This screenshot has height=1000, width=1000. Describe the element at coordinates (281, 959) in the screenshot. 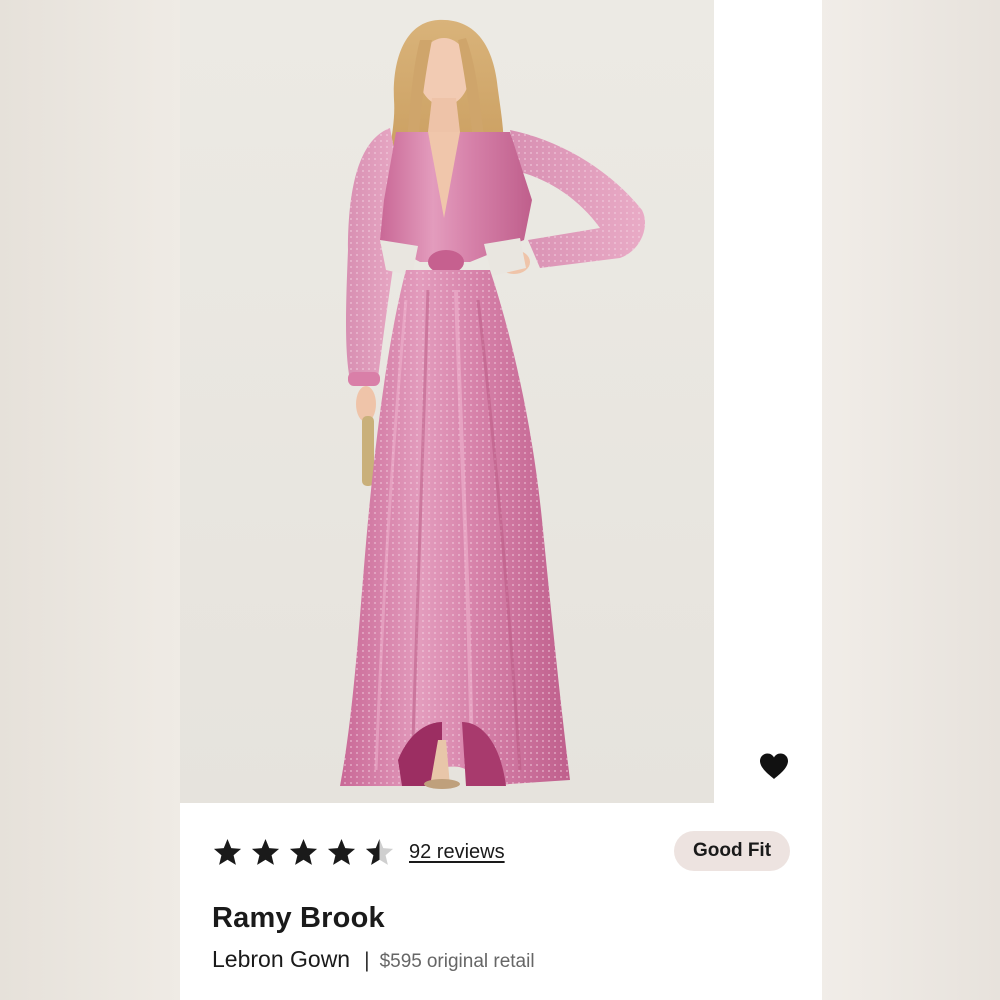

I see `product-name: Lebron Gown` at that location.